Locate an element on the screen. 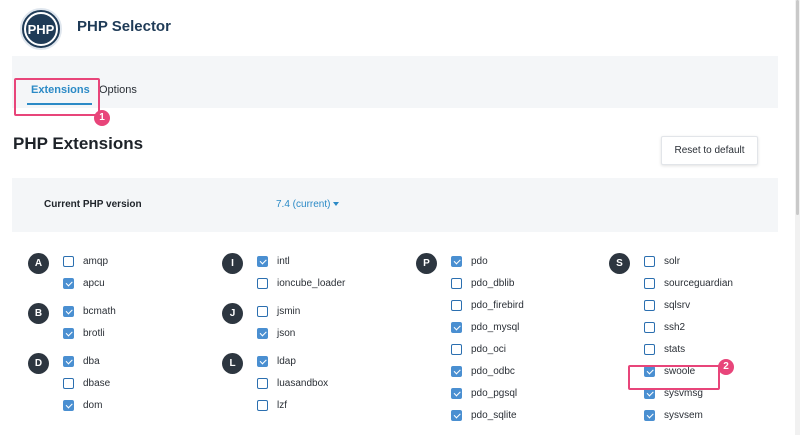 The image size is (800, 435). extension-item-sqlsrv: sqlsrv is located at coordinates (667, 305).